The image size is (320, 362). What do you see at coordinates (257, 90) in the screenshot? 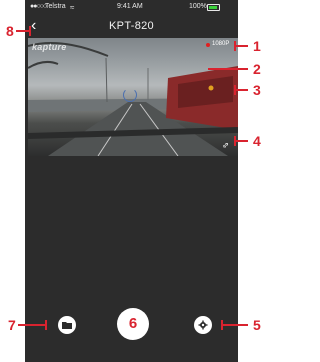
I see `callout-3: 3` at bounding box center [257, 90].